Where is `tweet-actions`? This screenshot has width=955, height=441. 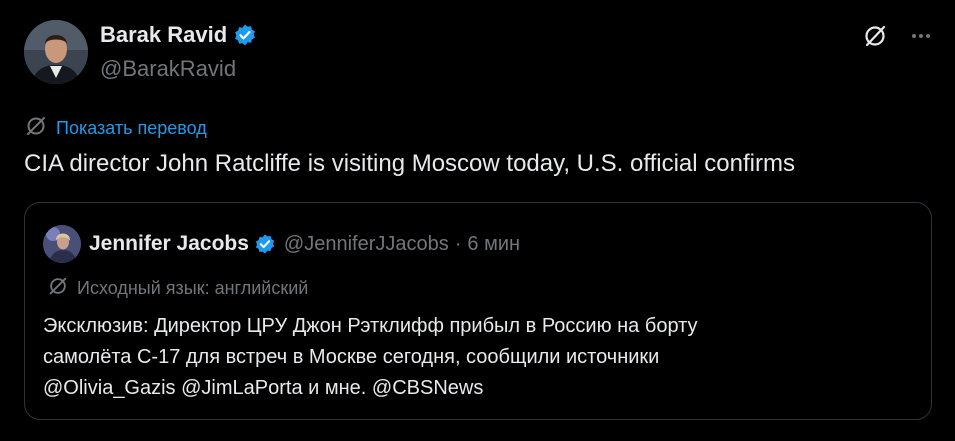 tweet-actions is located at coordinates (898, 36).